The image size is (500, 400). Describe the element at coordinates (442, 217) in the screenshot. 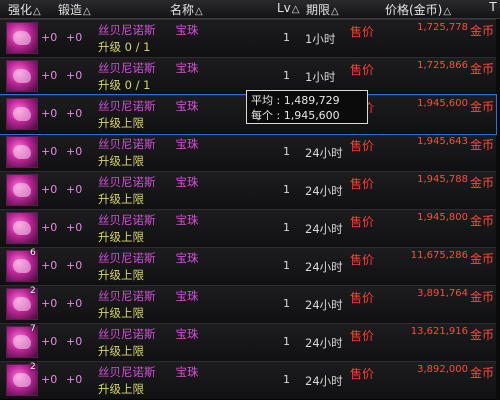

I see `price-value: 1,945,800` at that location.